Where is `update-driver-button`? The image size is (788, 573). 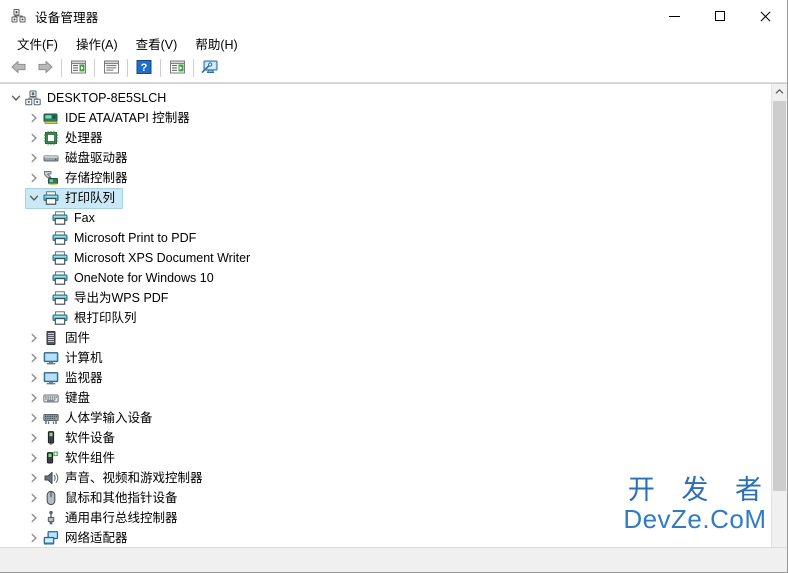
update-driver-button is located at coordinates (177, 68).